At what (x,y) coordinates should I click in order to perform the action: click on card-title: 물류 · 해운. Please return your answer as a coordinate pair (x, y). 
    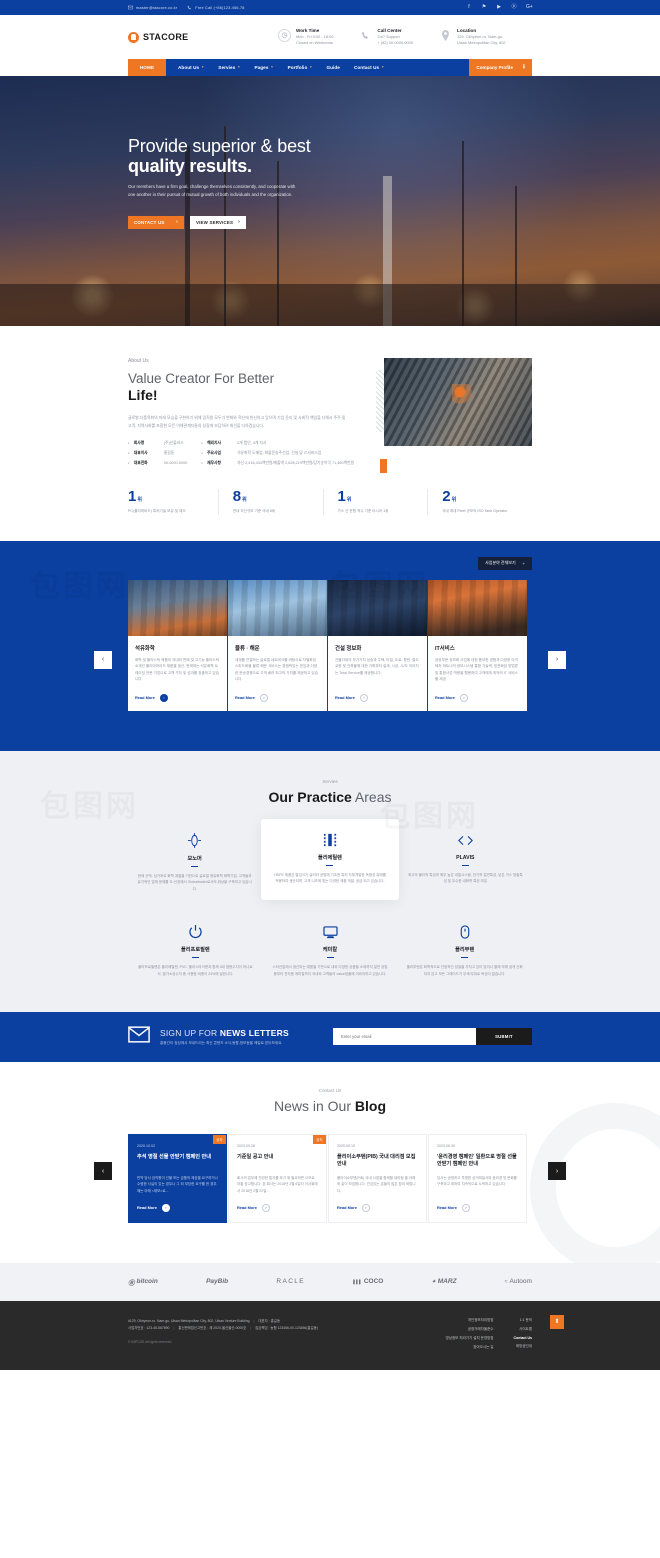
    Looking at the image, I should click on (247, 648).